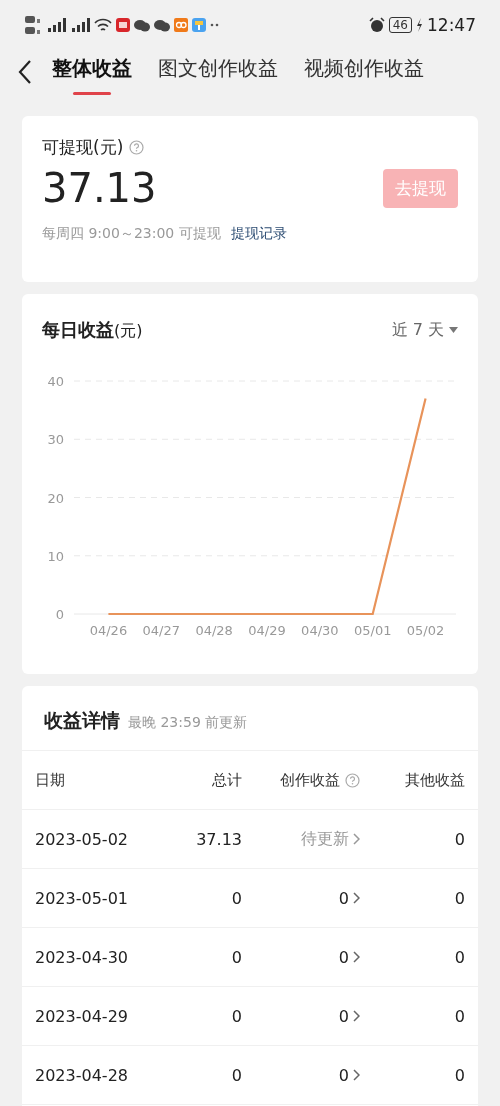  Describe the element at coordinates (188, 723) in the screenshot. I see `update-note: 最晚 23:59 前更新` at that location.